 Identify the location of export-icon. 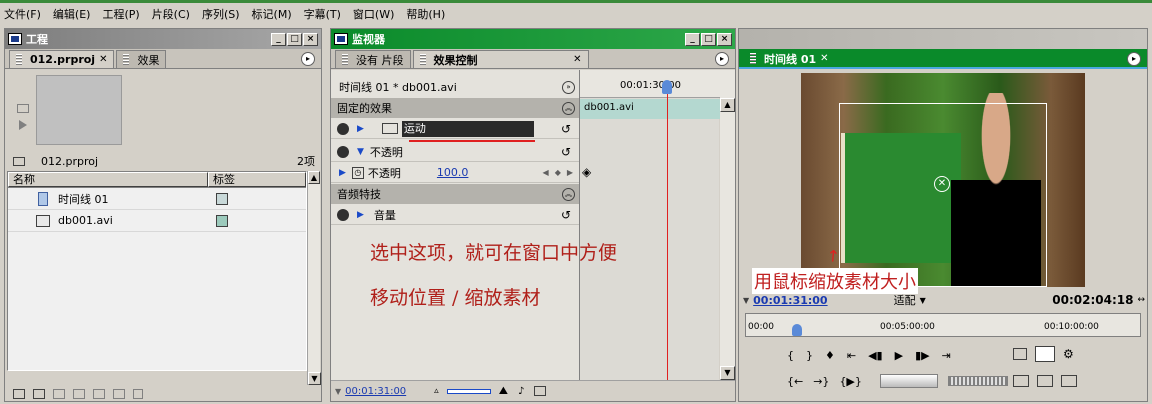
(540, 391).